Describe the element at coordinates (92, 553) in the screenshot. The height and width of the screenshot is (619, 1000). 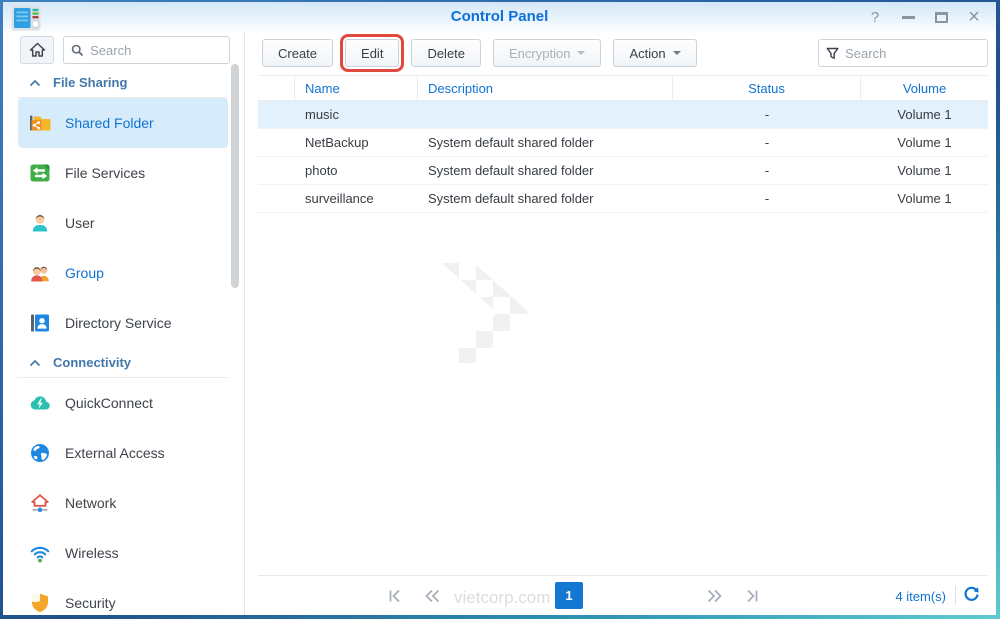
I see `sidebar-item-label: Wireless` at that location.